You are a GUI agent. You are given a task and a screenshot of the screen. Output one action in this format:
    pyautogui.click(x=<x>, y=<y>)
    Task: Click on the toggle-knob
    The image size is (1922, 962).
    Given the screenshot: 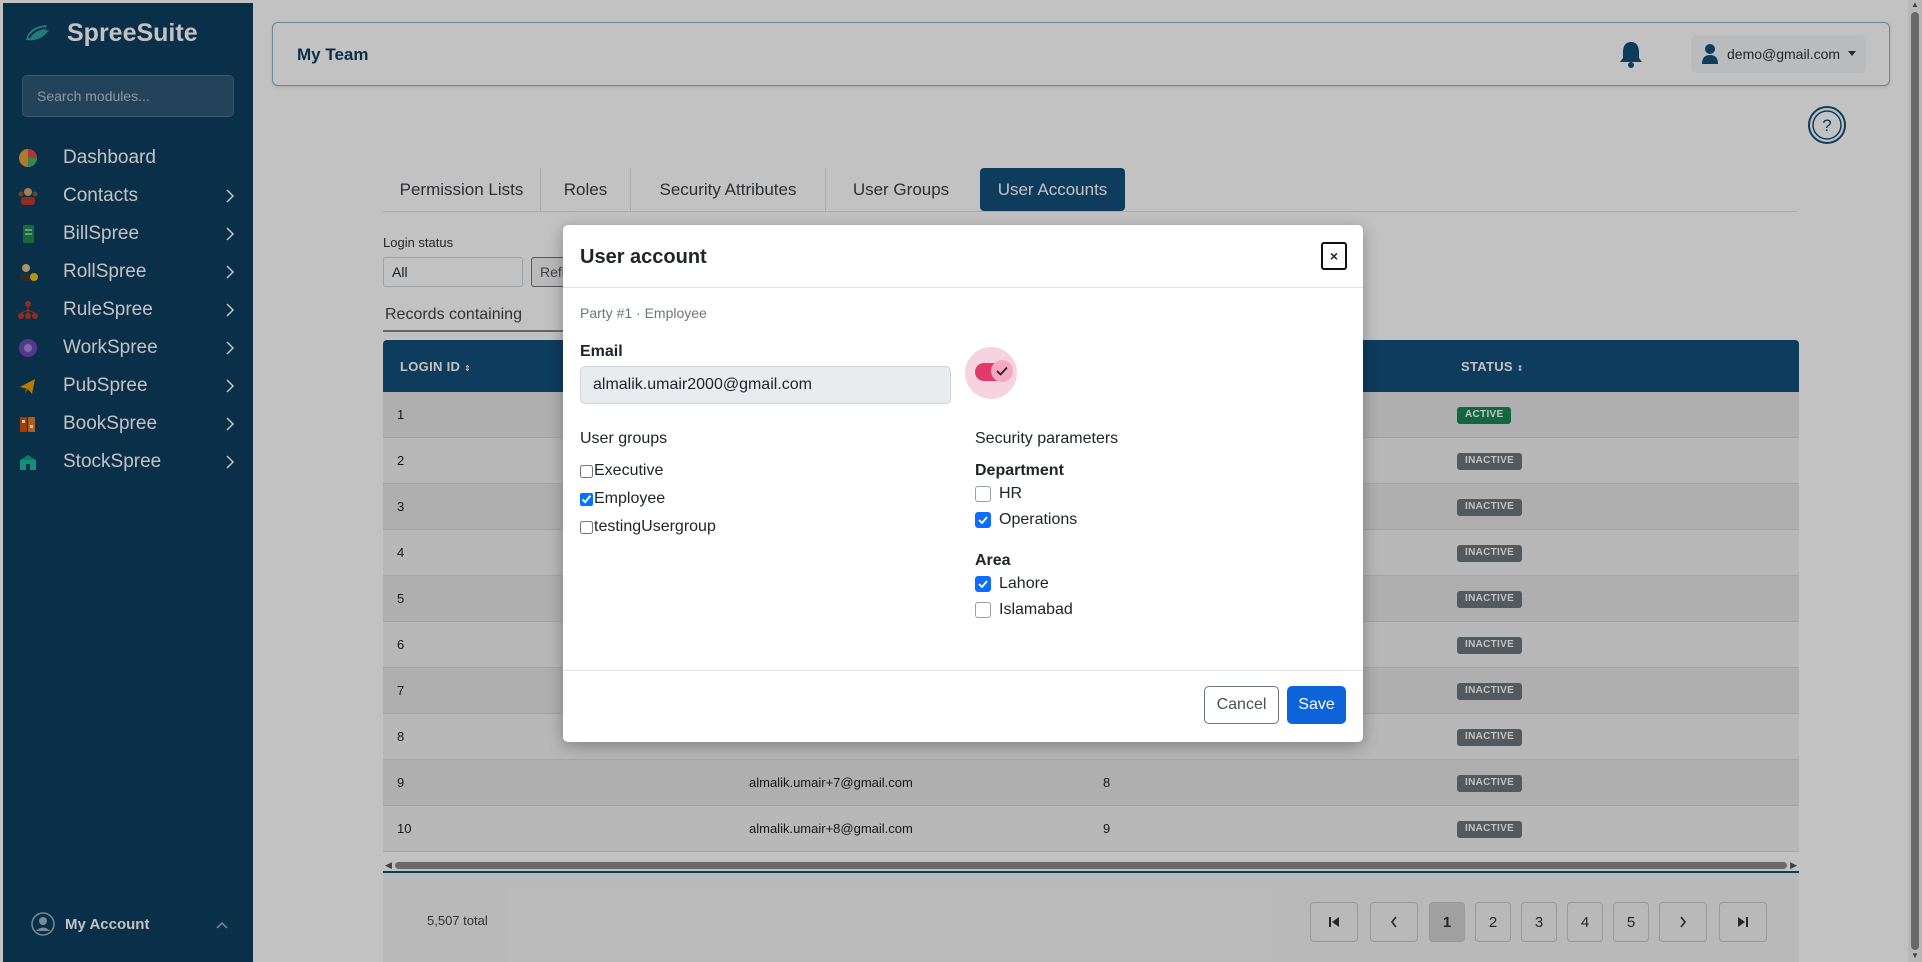 What is the action you would take?
    pyautogui.click(x=1002, y=371)
    